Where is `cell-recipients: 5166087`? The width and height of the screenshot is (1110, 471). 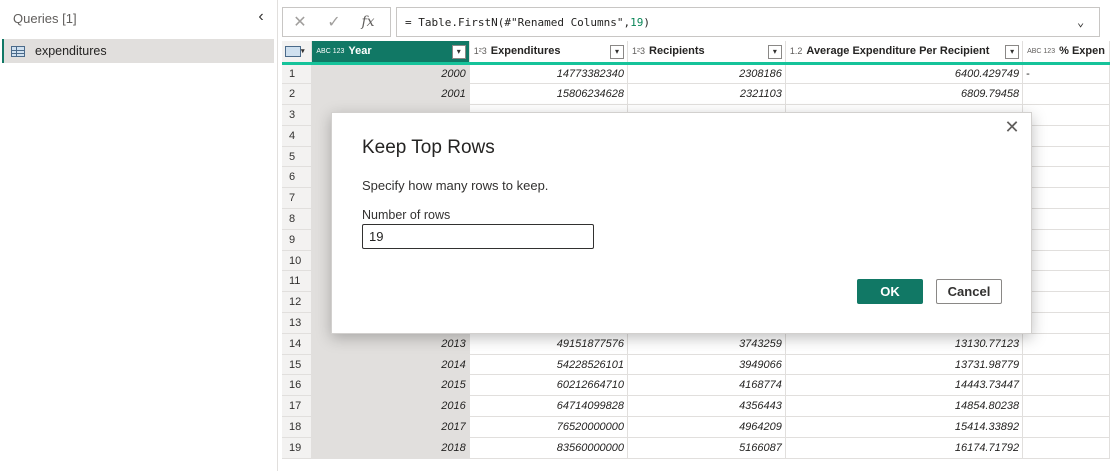 cell-recipients: 5166087 is located at coordinates (706, 448).